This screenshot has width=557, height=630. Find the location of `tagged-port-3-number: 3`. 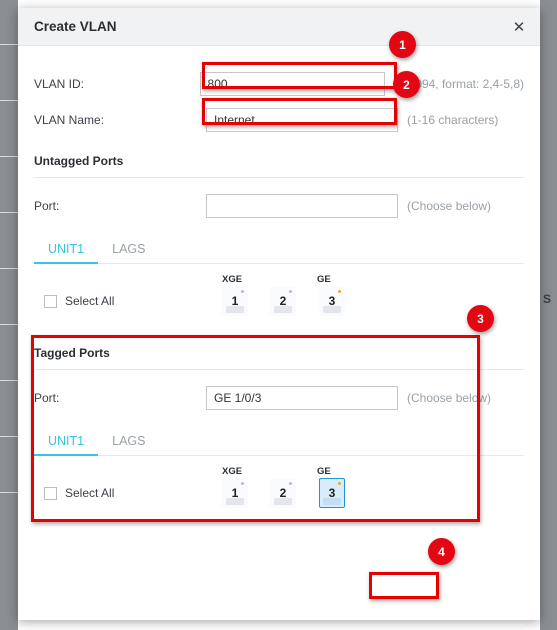

tagged-port-3-number: 3 is located at coordinates (332, 493).